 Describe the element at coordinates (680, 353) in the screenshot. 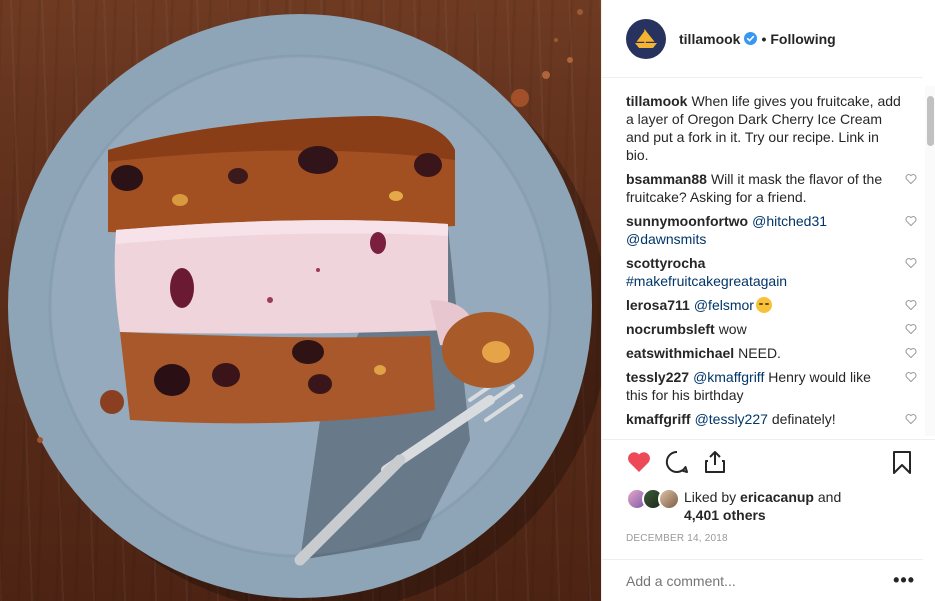

I see `comment-username: eatswithmichael` at that location.